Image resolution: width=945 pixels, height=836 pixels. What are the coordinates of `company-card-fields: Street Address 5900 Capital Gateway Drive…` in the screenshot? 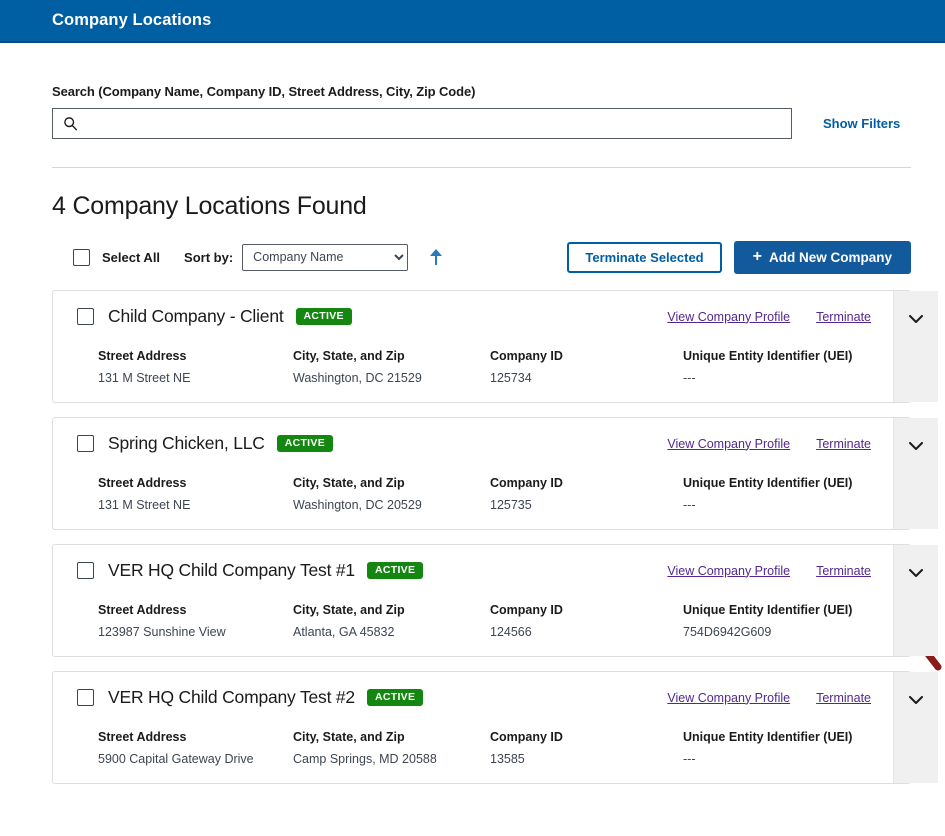 It's located at (485, 748).